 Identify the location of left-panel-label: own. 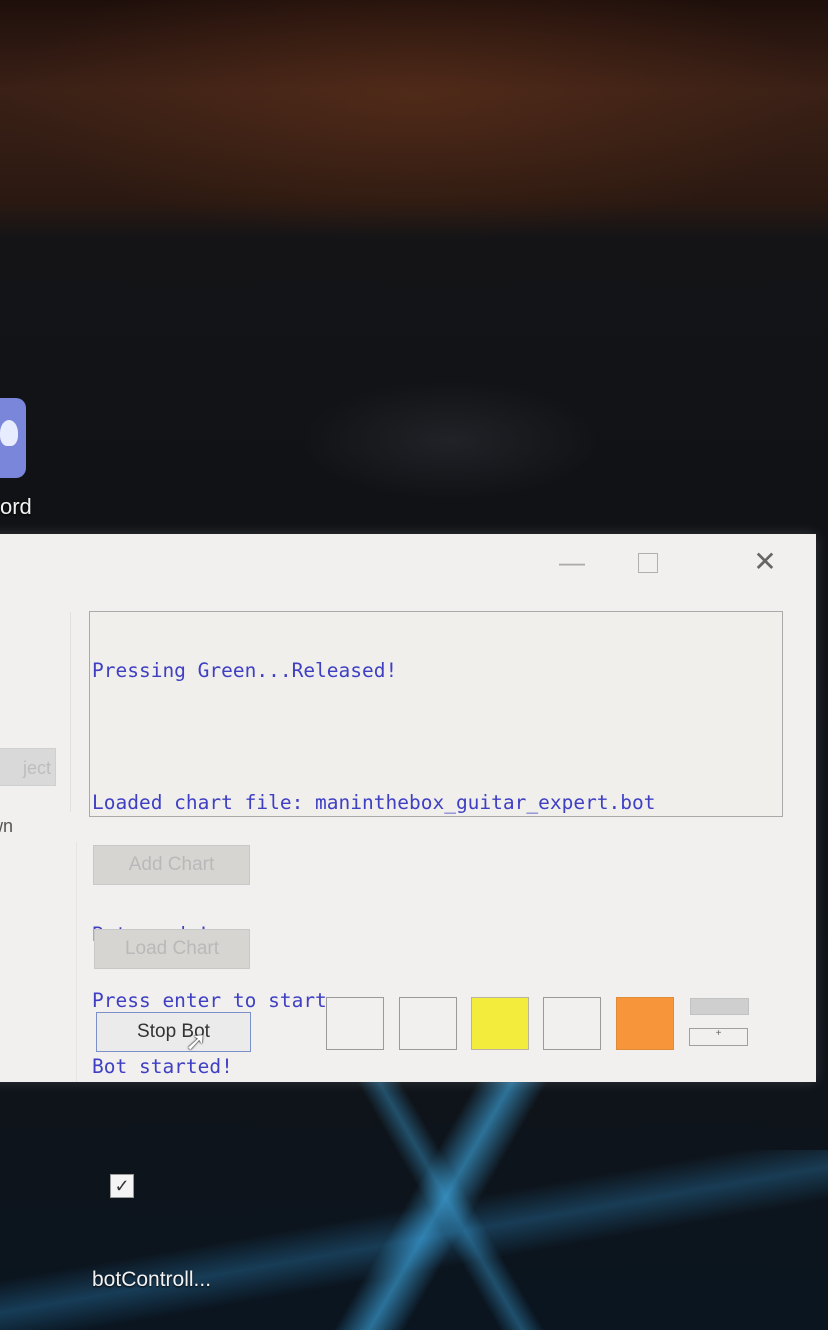
(7, 826).